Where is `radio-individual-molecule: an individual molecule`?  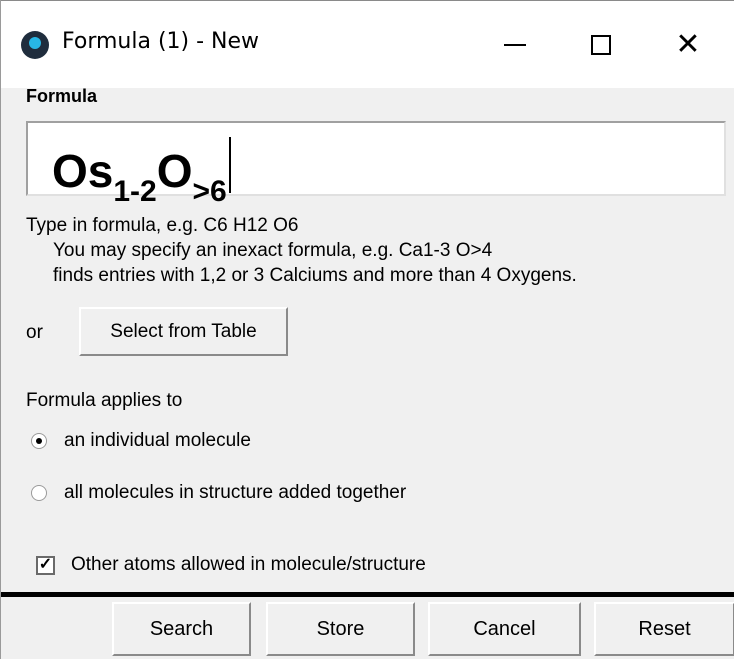
radio-individual-molecule: an individual molecule is located at coordinates (141, 441).